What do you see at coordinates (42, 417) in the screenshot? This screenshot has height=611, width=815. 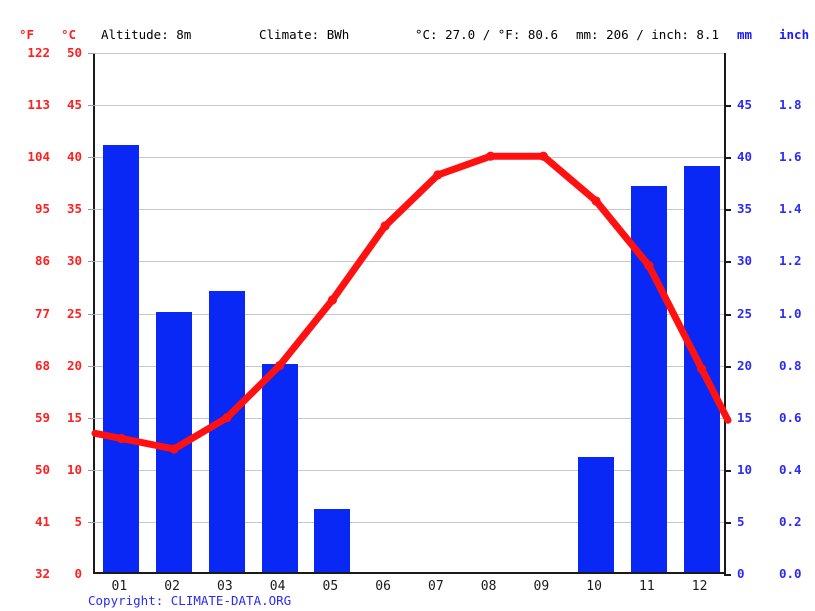 I see `axis-label-fahrenheit: 59` at bounding box center [42, 417].